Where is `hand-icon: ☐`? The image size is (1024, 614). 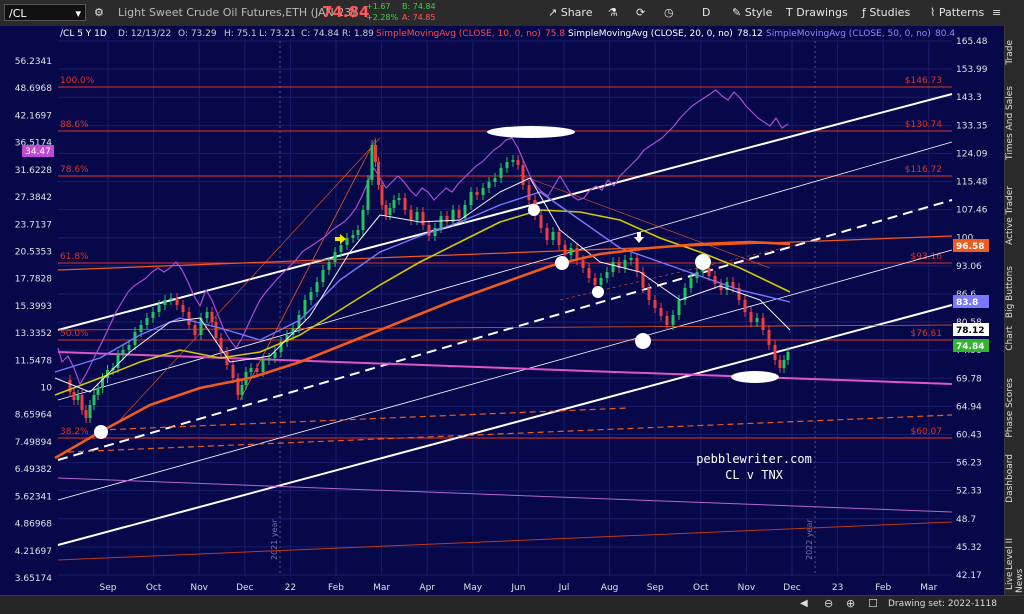
hand-icon: ☐ is located at coordinates (873, 603).